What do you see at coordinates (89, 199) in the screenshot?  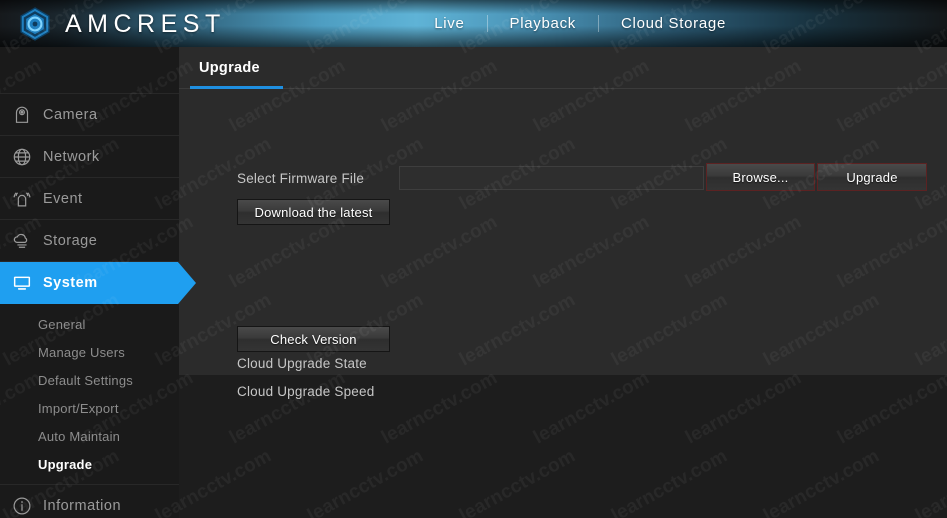 I see `sidebar-item-event: Event` at bounding box center [89, 199].